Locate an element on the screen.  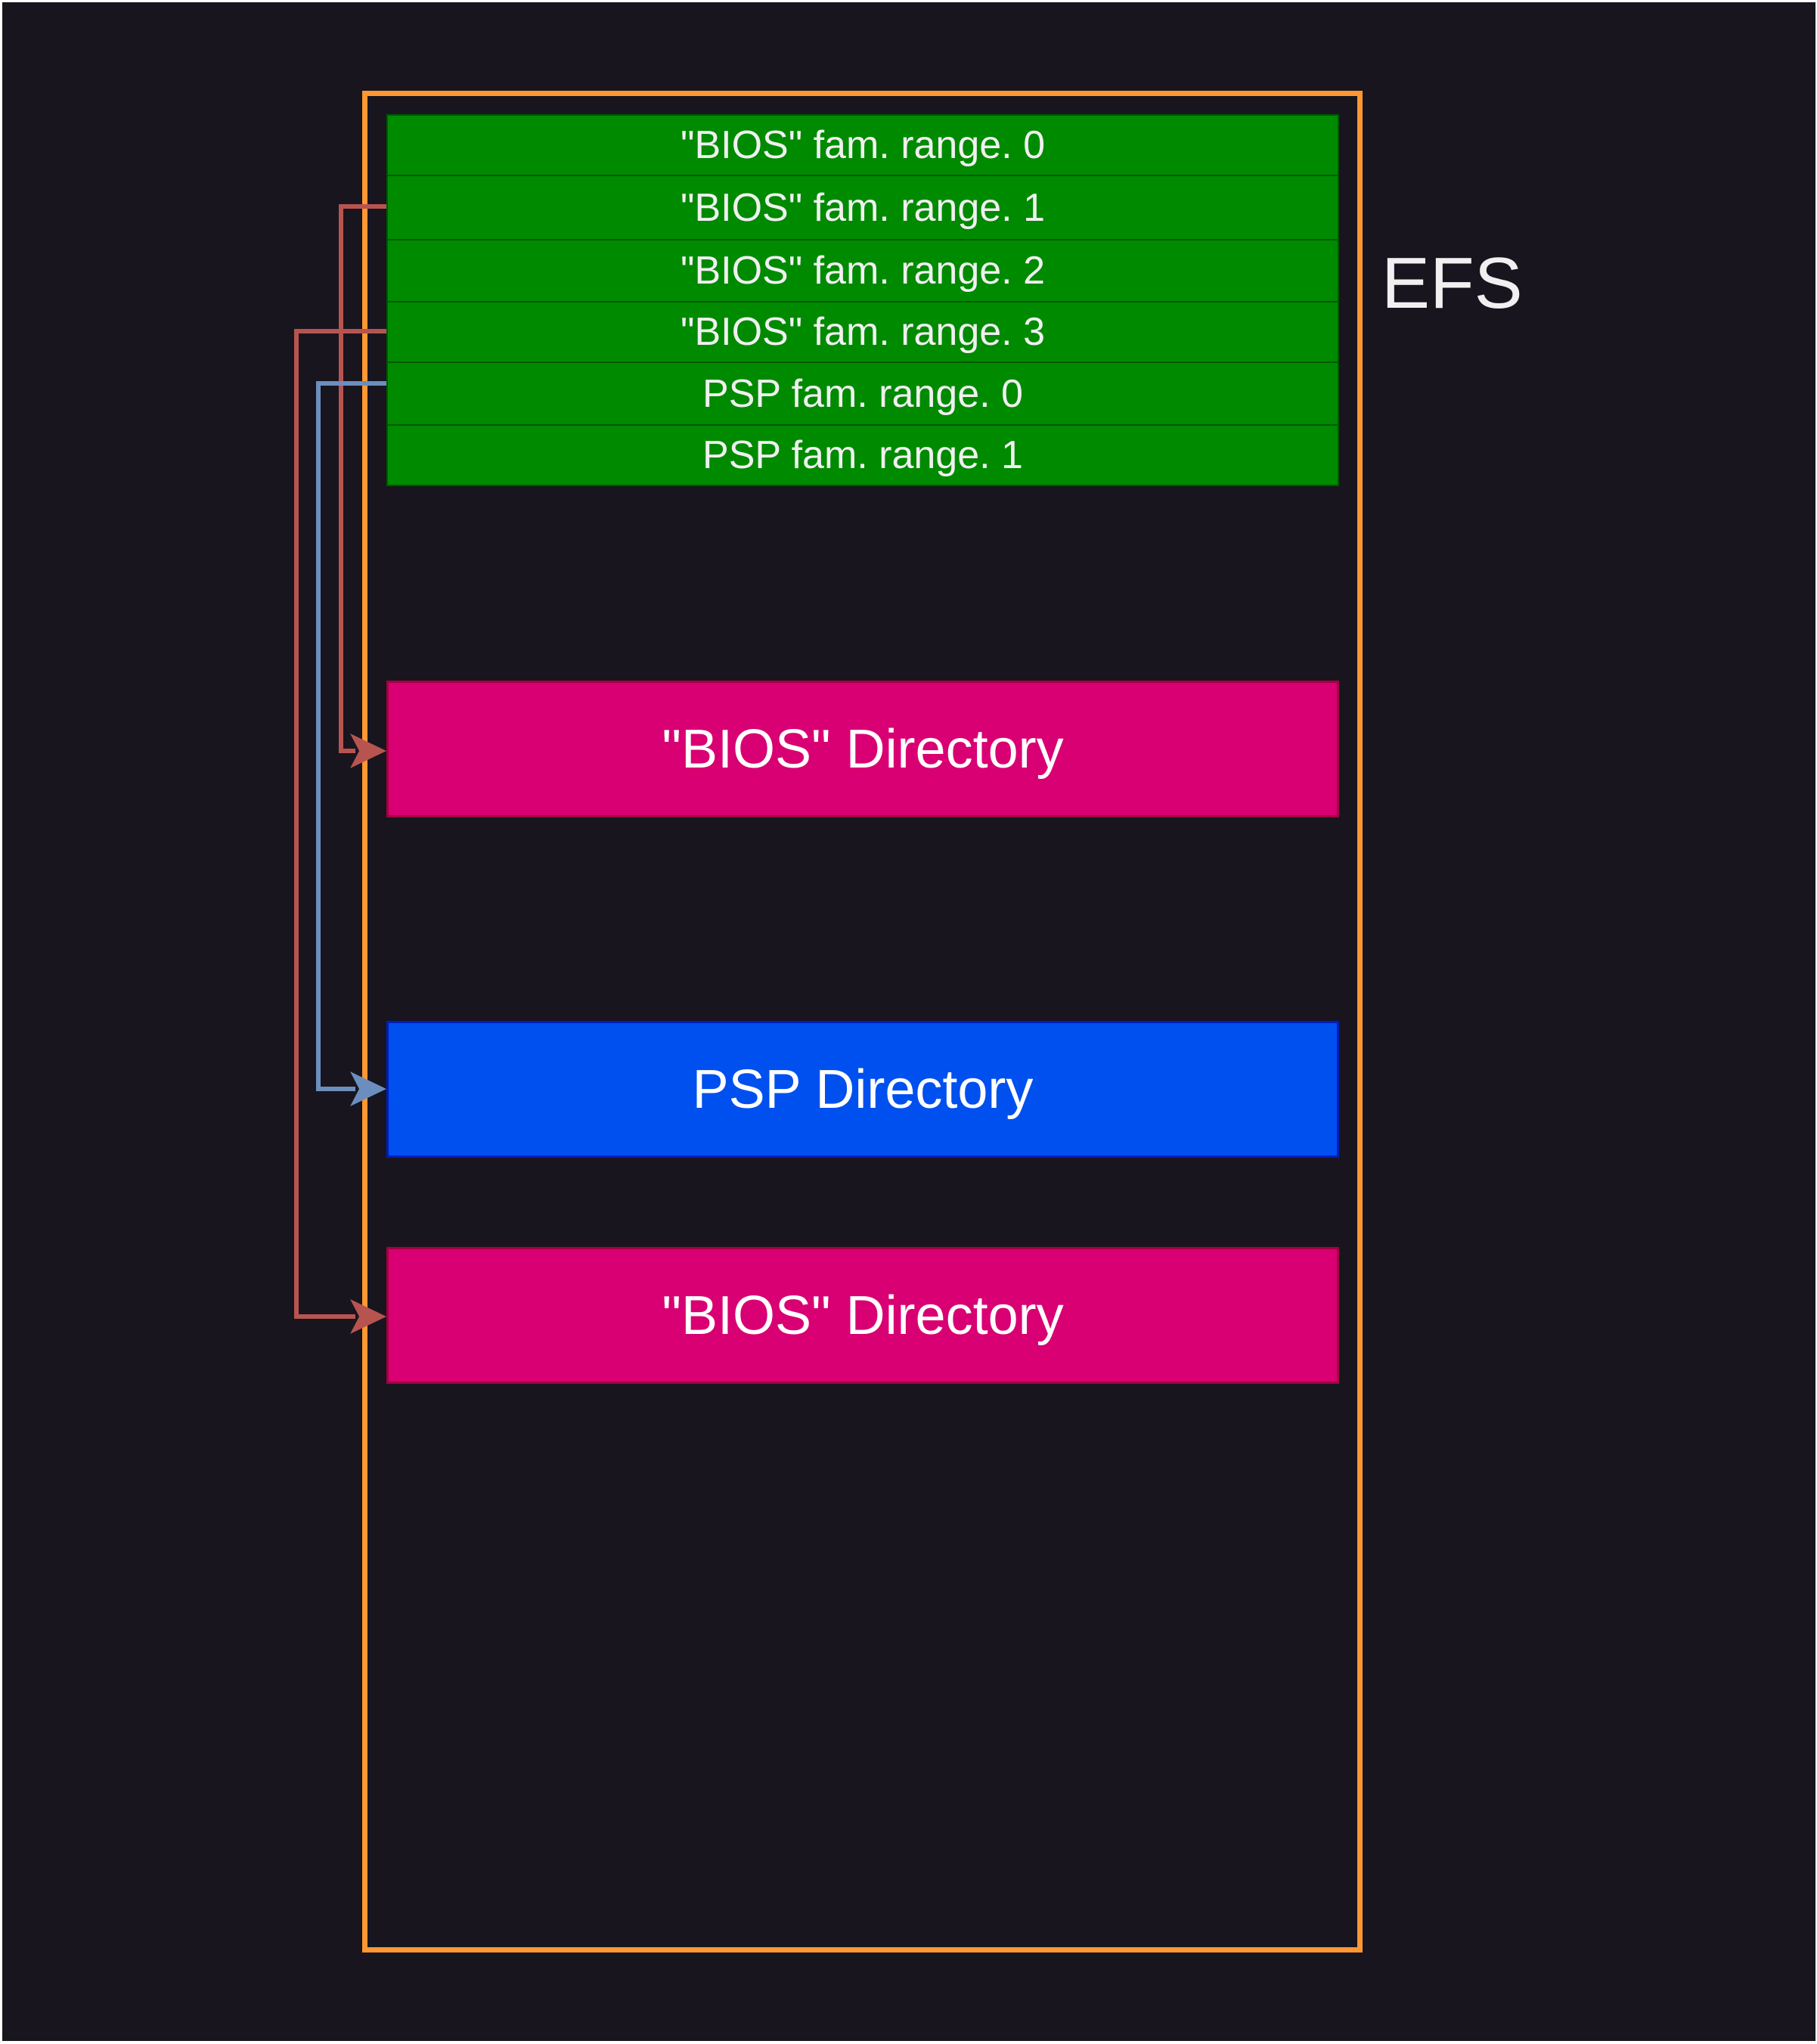
bios-directory-first: "BIOS" Directory is located at coordinates (863, 749).